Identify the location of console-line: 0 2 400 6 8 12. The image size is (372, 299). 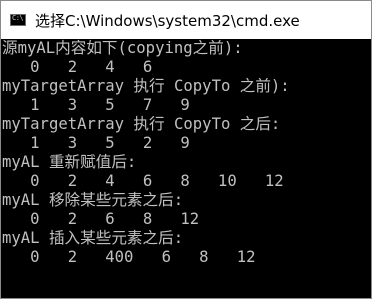
(129, 257).